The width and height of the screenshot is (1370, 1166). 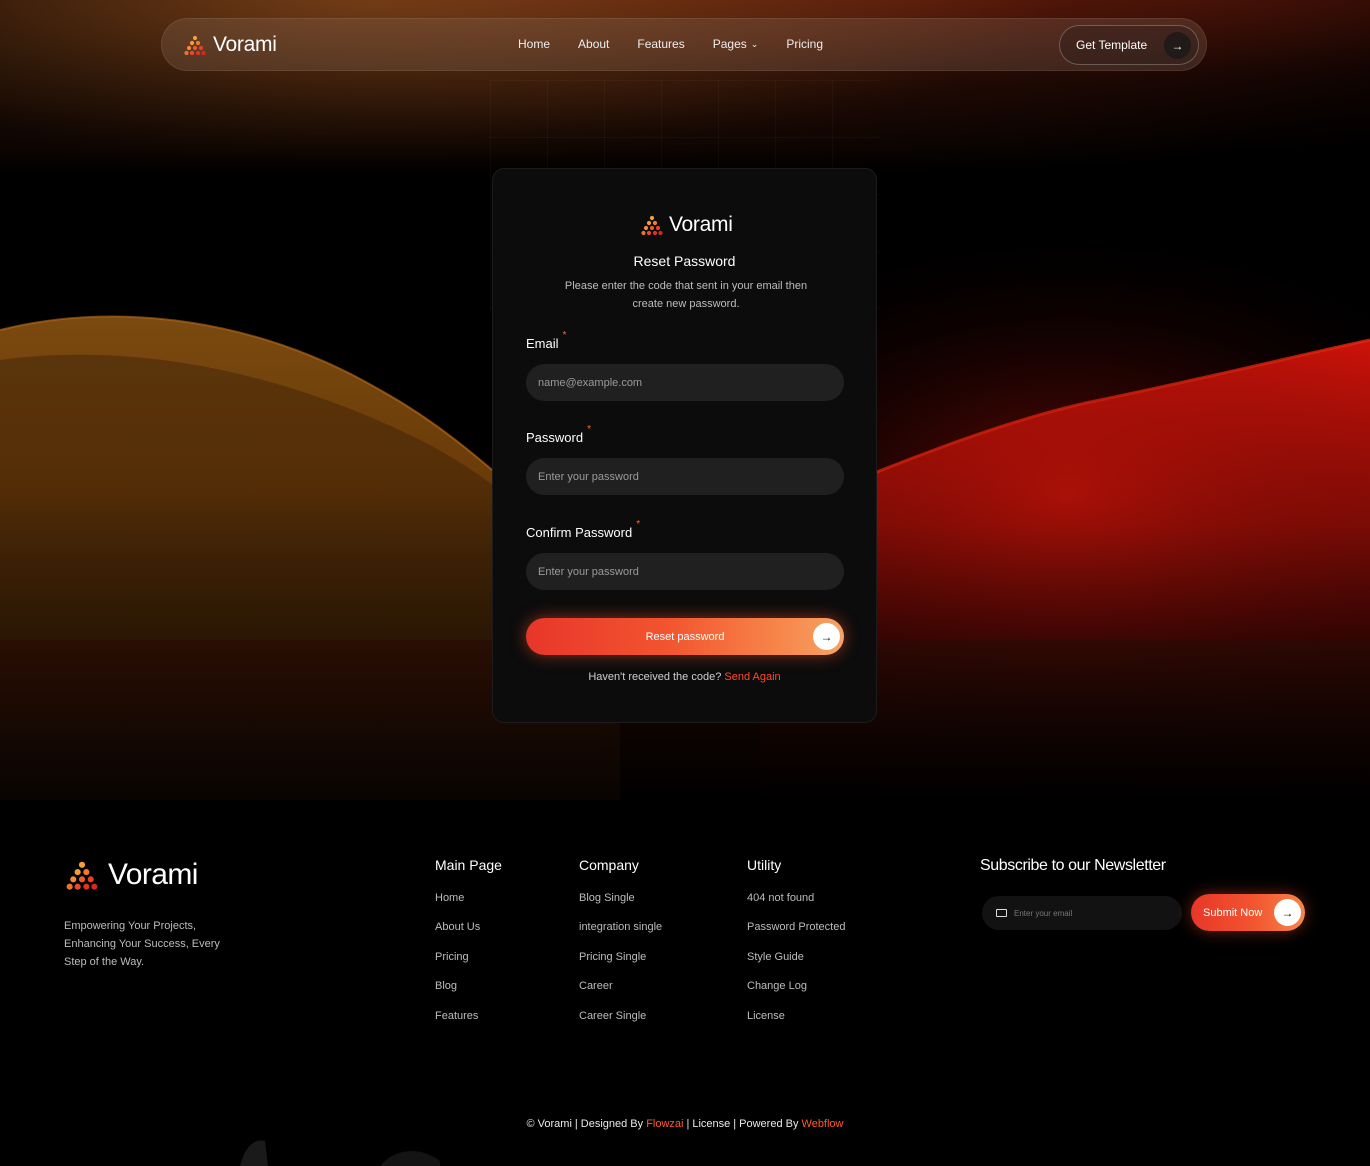 I want to click on get-template-button: Get Template →, so click(x=1129, y=45).